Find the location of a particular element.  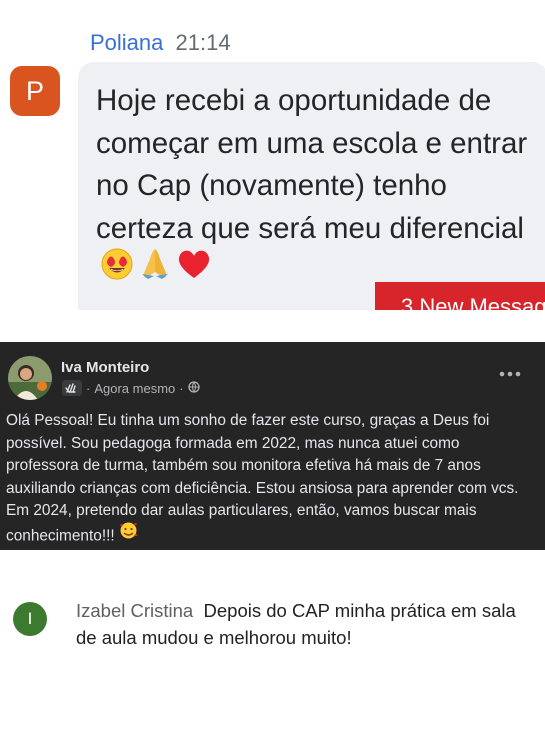

new-messages-label: 3 New Messages is located at coordinates (473, 302).